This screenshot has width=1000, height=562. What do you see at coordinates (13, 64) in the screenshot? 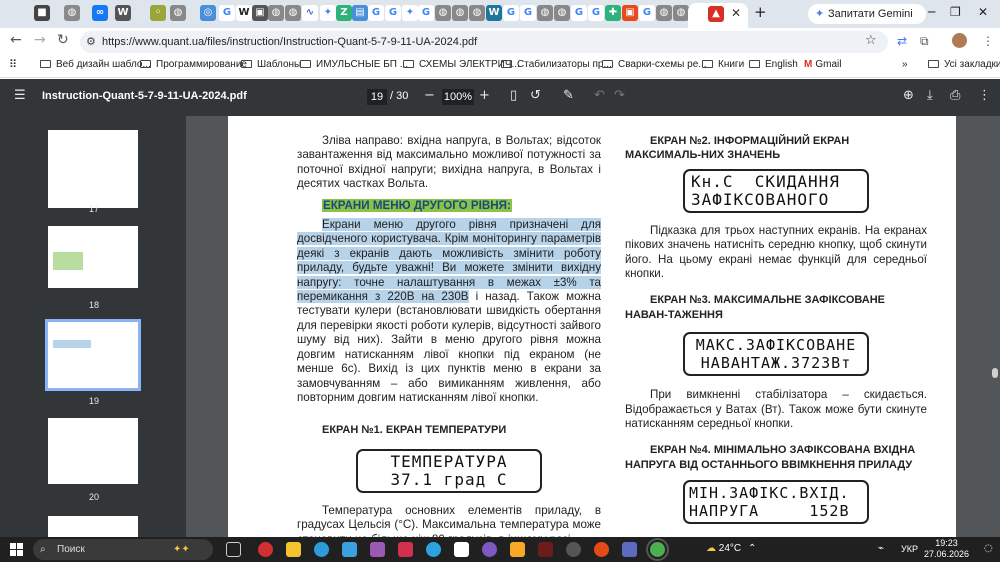
I see `apps-icon: ⠿` at bounding box center [13, 64].